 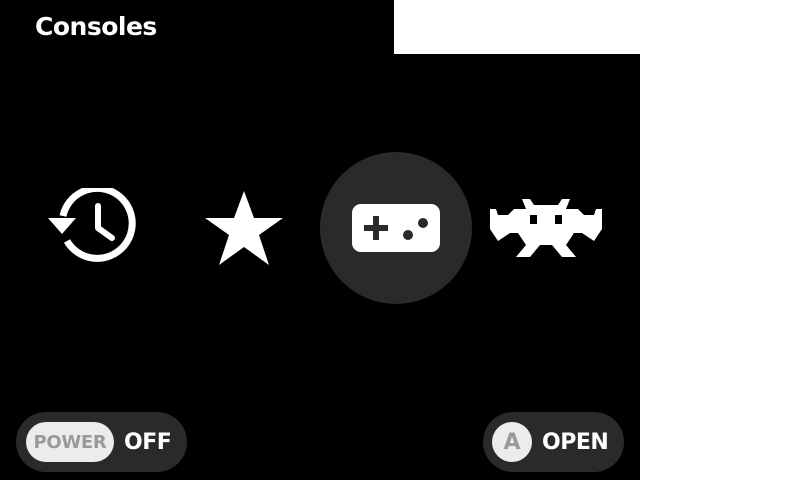 I want to click on menu-item-consoles, so click(x=396, y=228).